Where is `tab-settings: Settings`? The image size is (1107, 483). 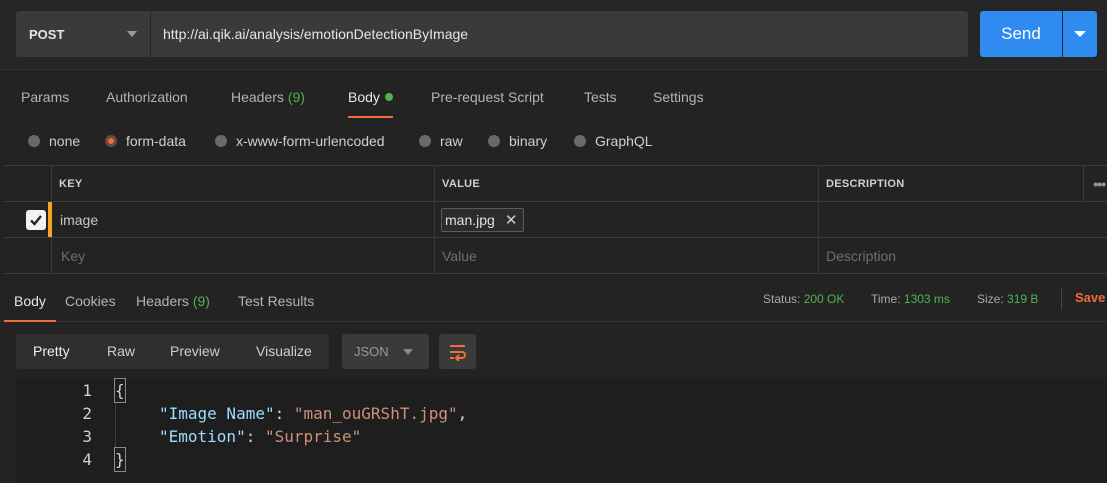
tab-settings: Settings is located at coordinates (678, 98).